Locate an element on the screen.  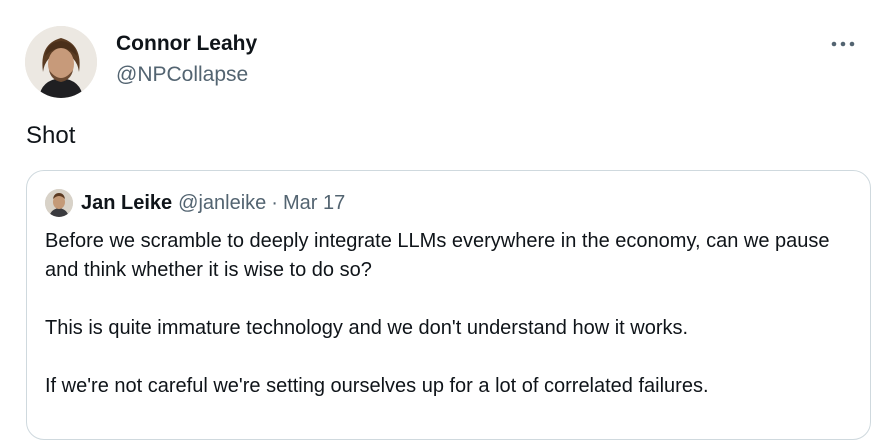
quoted-tweet-date: Mar 17 is located at coordinates (314, 203).